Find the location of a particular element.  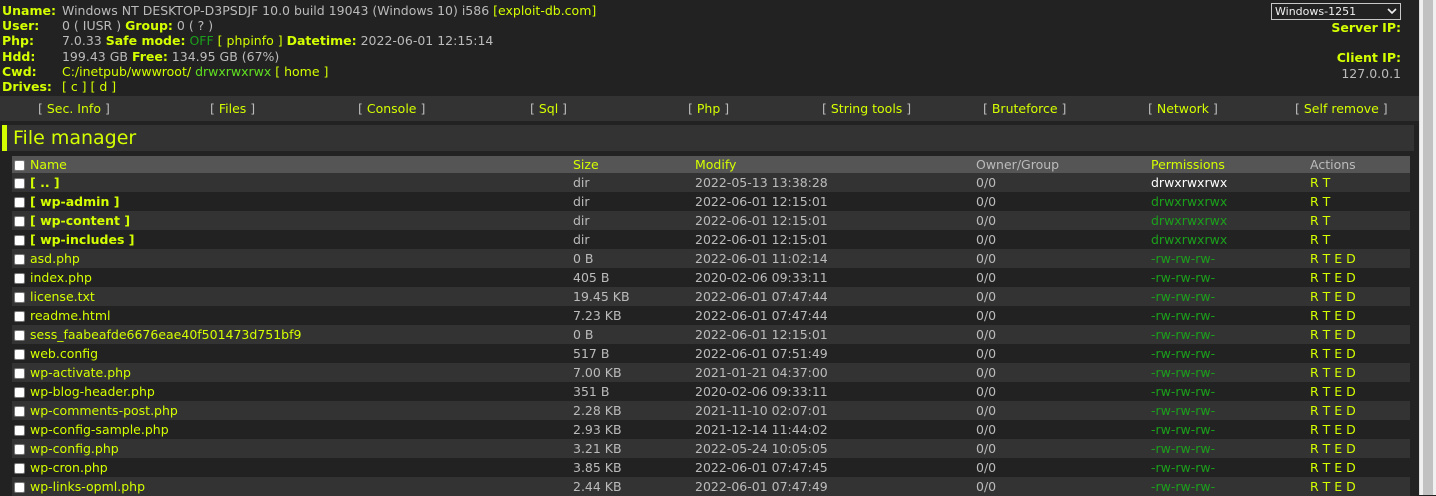

menu-bruteforce: [ Bruteforce ] is located at coordinates (1024, 108).